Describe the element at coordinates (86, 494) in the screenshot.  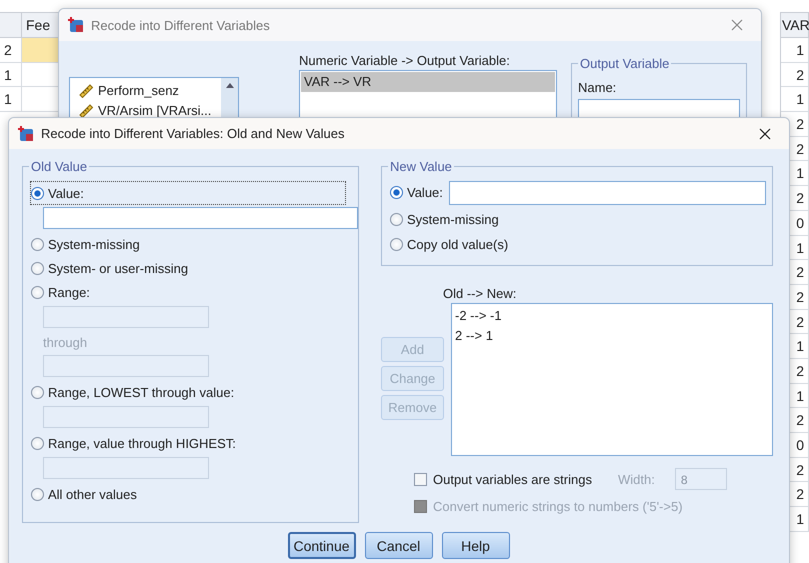
I see `radio-option: All other values` at that location.